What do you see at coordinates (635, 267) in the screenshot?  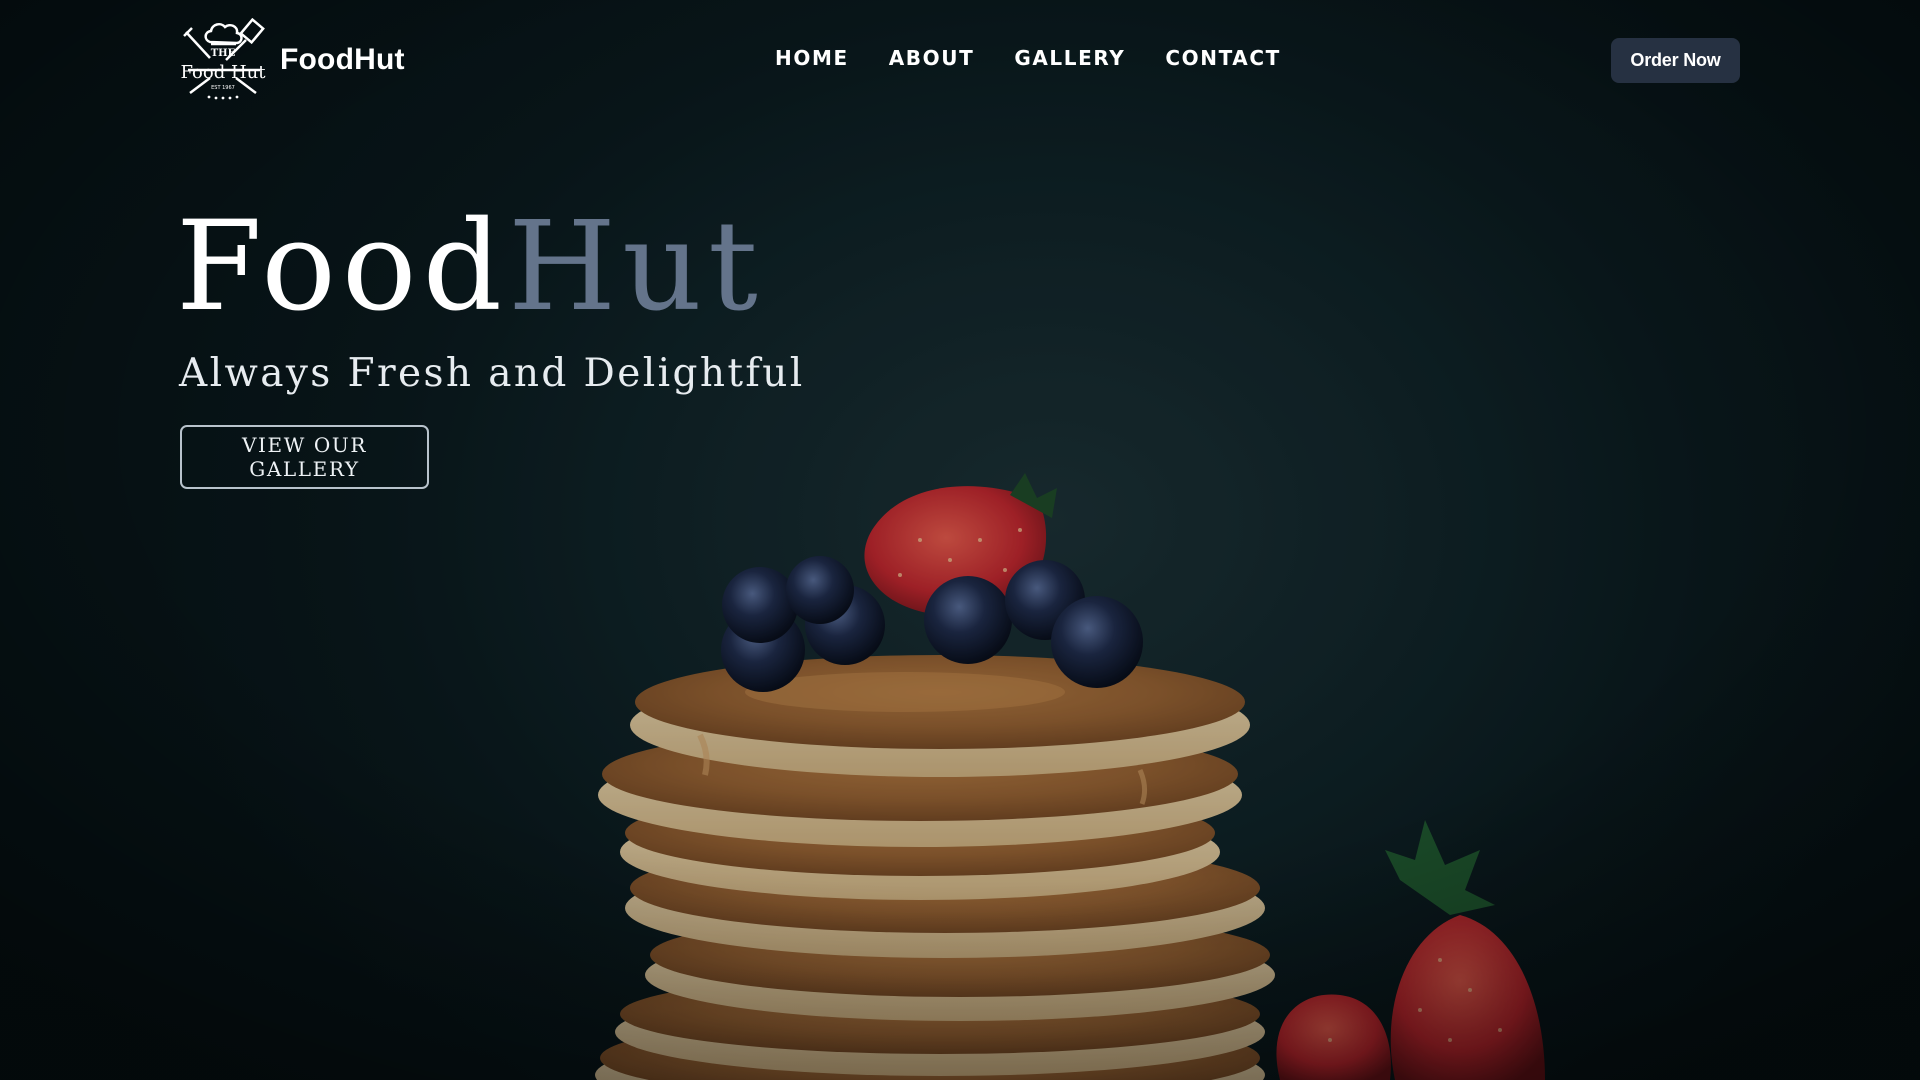 I see `hero-title-hut: Hut` at bounding box center [635, 267].